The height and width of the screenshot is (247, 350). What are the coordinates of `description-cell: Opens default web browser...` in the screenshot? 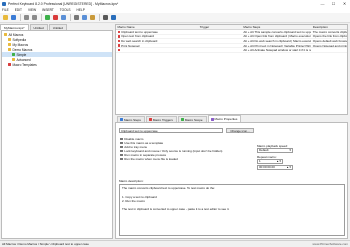 It's located at (329, 41).